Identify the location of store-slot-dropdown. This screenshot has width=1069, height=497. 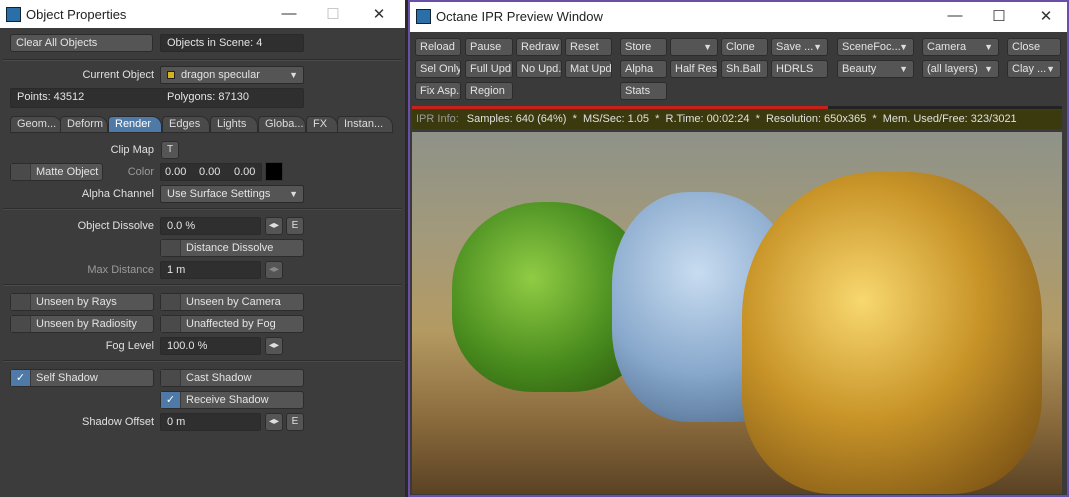
(694, 47).